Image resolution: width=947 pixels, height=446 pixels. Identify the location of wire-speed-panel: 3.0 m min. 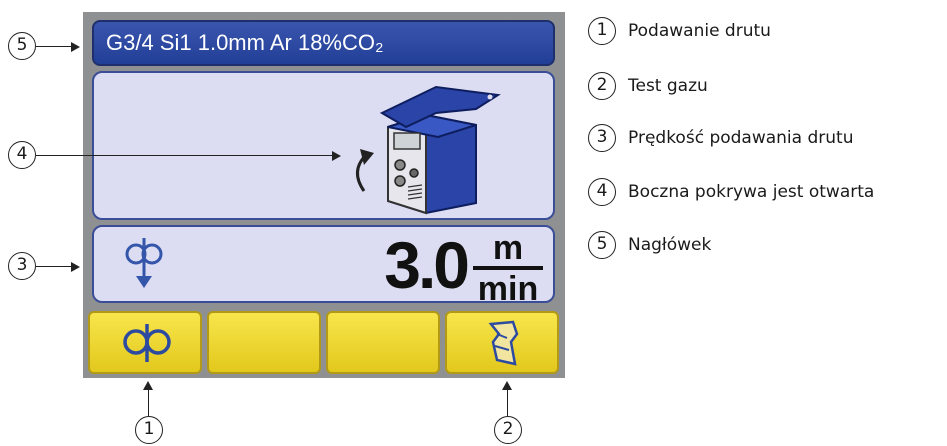
(323, 266).